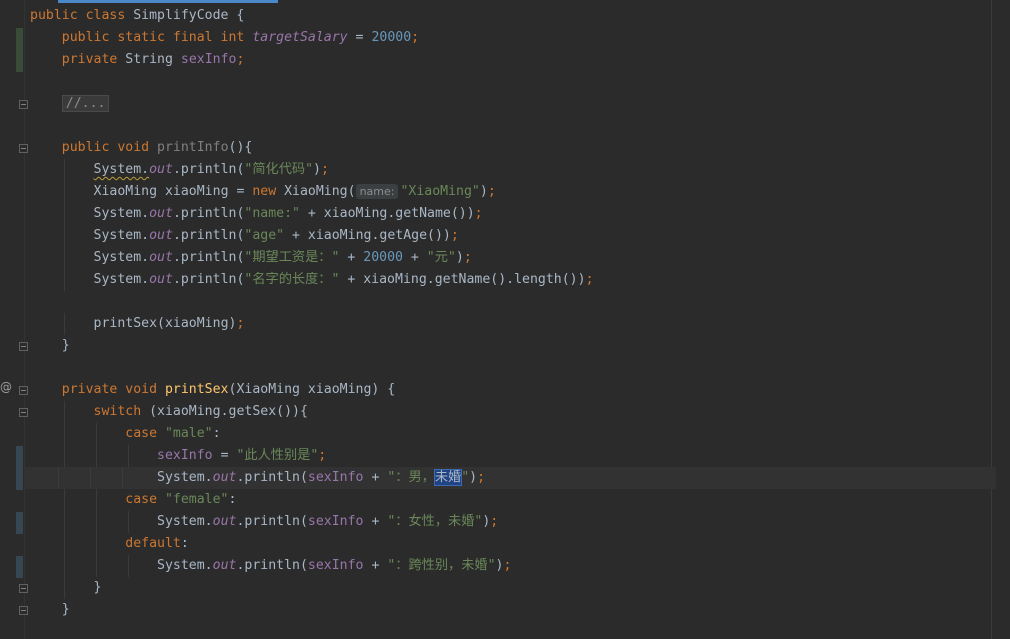 Image resolution: width=1010 pixels, height=639 pixels. What do you see at coordinates (193, 147) in the screenshot?
I see `code-token: printInfo` at bounding box center [193, 147].